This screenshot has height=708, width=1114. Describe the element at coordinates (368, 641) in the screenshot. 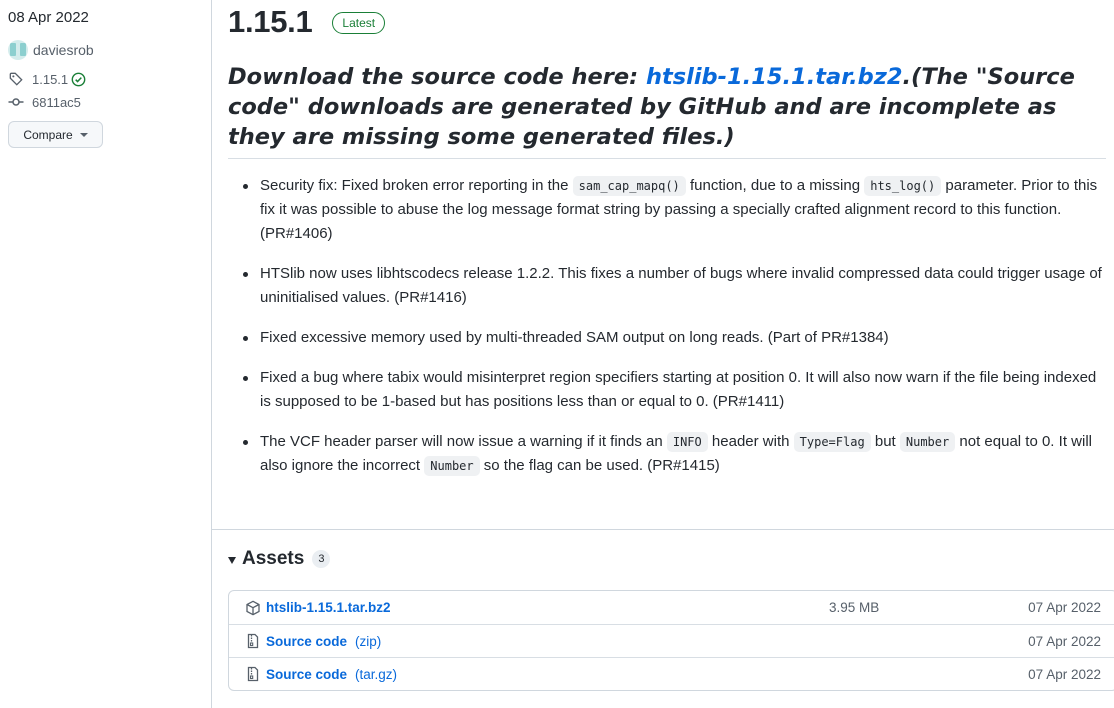

I see `asset-kind: (zip)` at that location.